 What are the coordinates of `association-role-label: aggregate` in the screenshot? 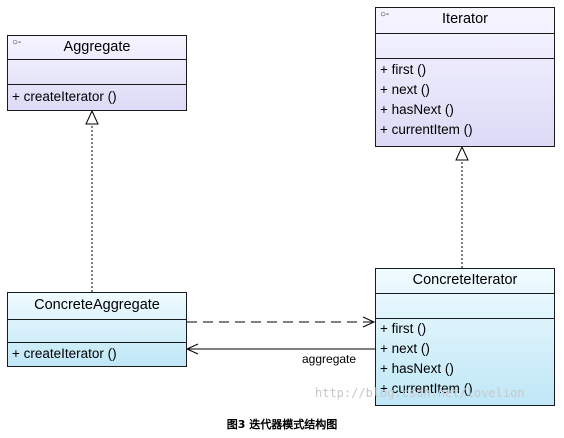 It's located at (329, 359).